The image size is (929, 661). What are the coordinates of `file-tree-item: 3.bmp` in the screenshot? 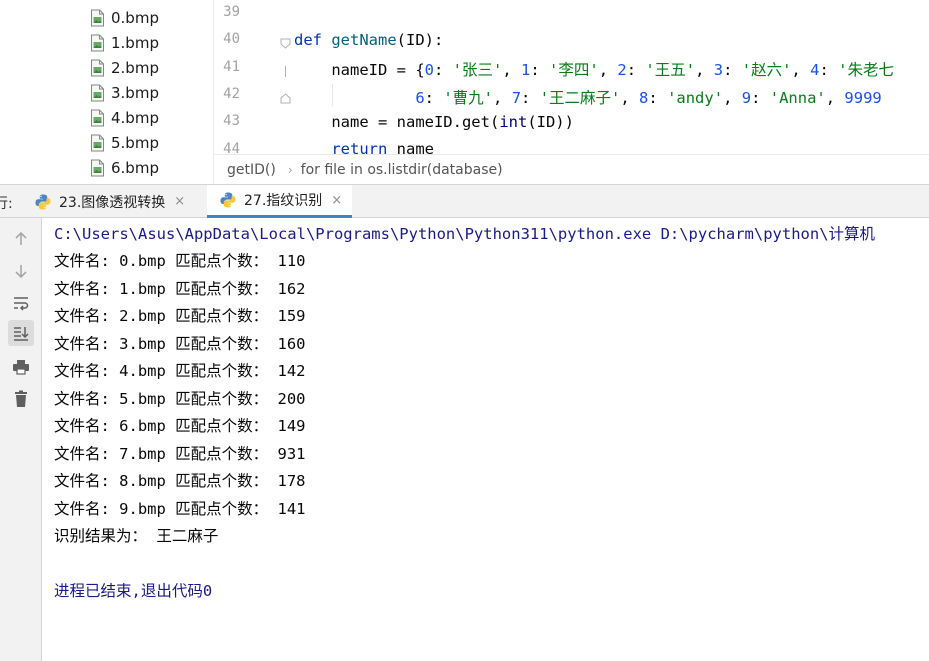 It's located at (124, 92).